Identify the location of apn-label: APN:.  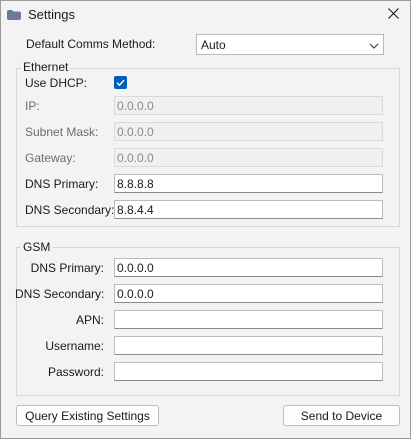
(89, 320).